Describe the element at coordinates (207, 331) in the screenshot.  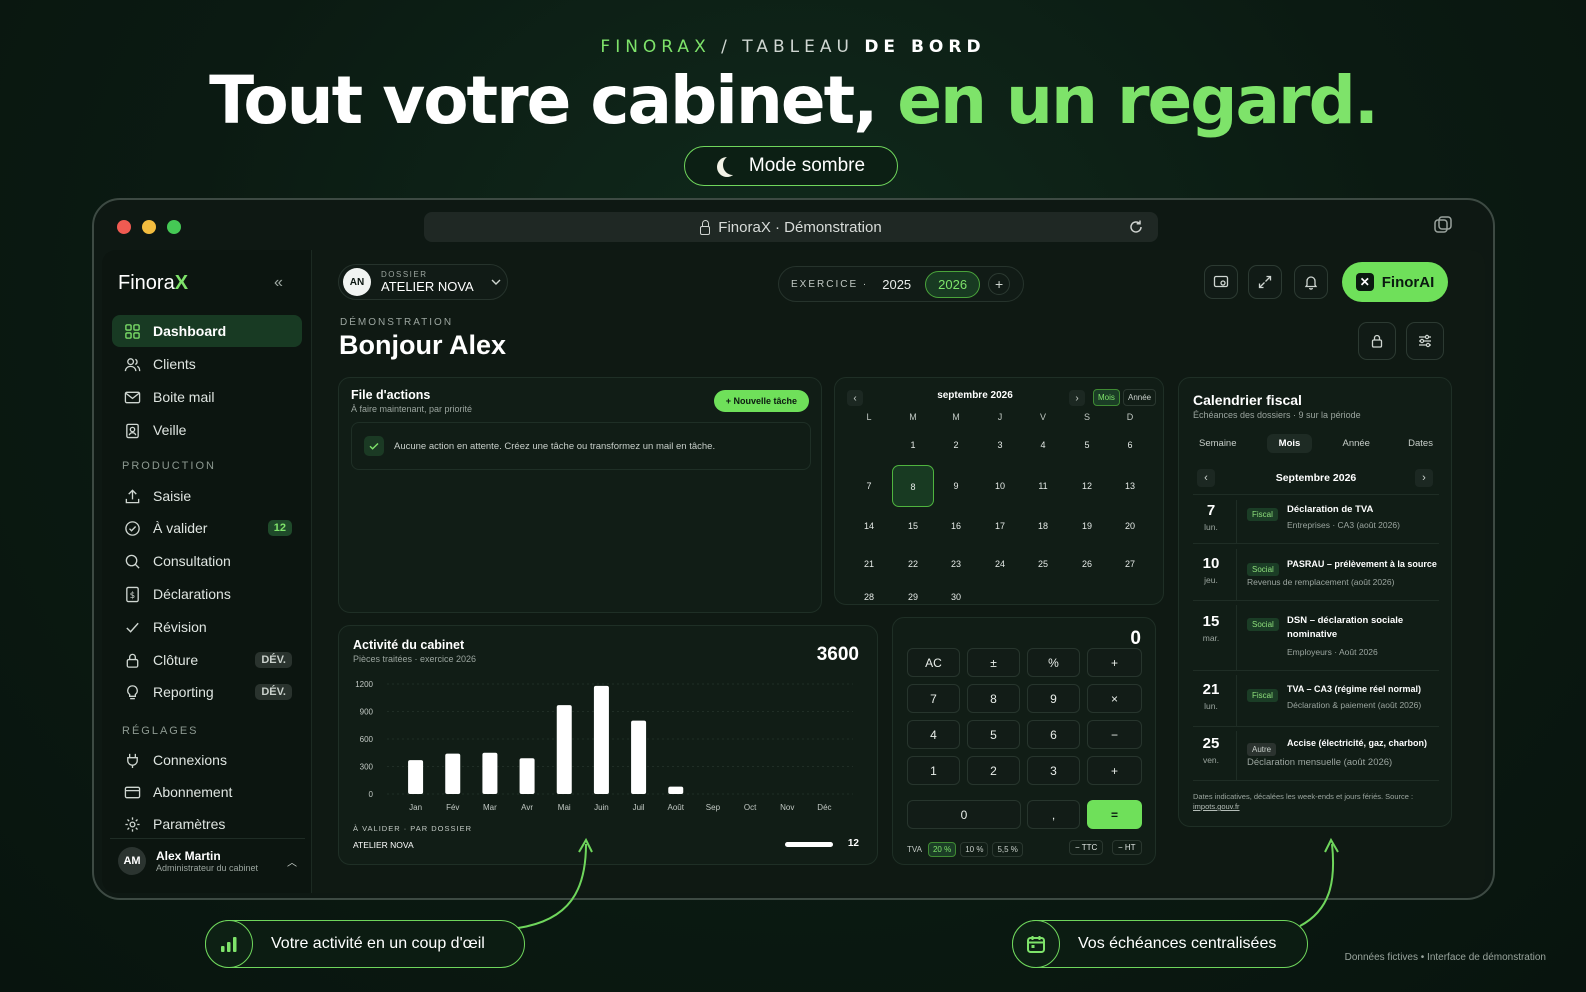
I see `sidebar-item-dashboard: Dashboard` at that location.